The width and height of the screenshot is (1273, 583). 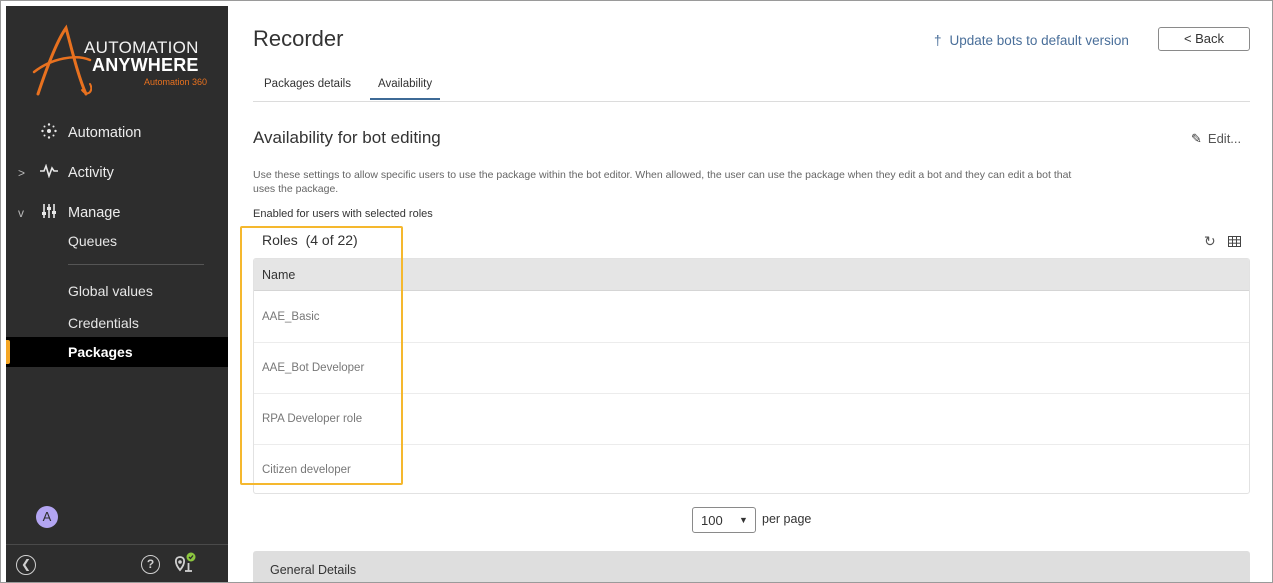 What do you see at coordinates (279, 275) in the screenshot?
I see `column-header-name: Name` at bounding box center [279, 275].